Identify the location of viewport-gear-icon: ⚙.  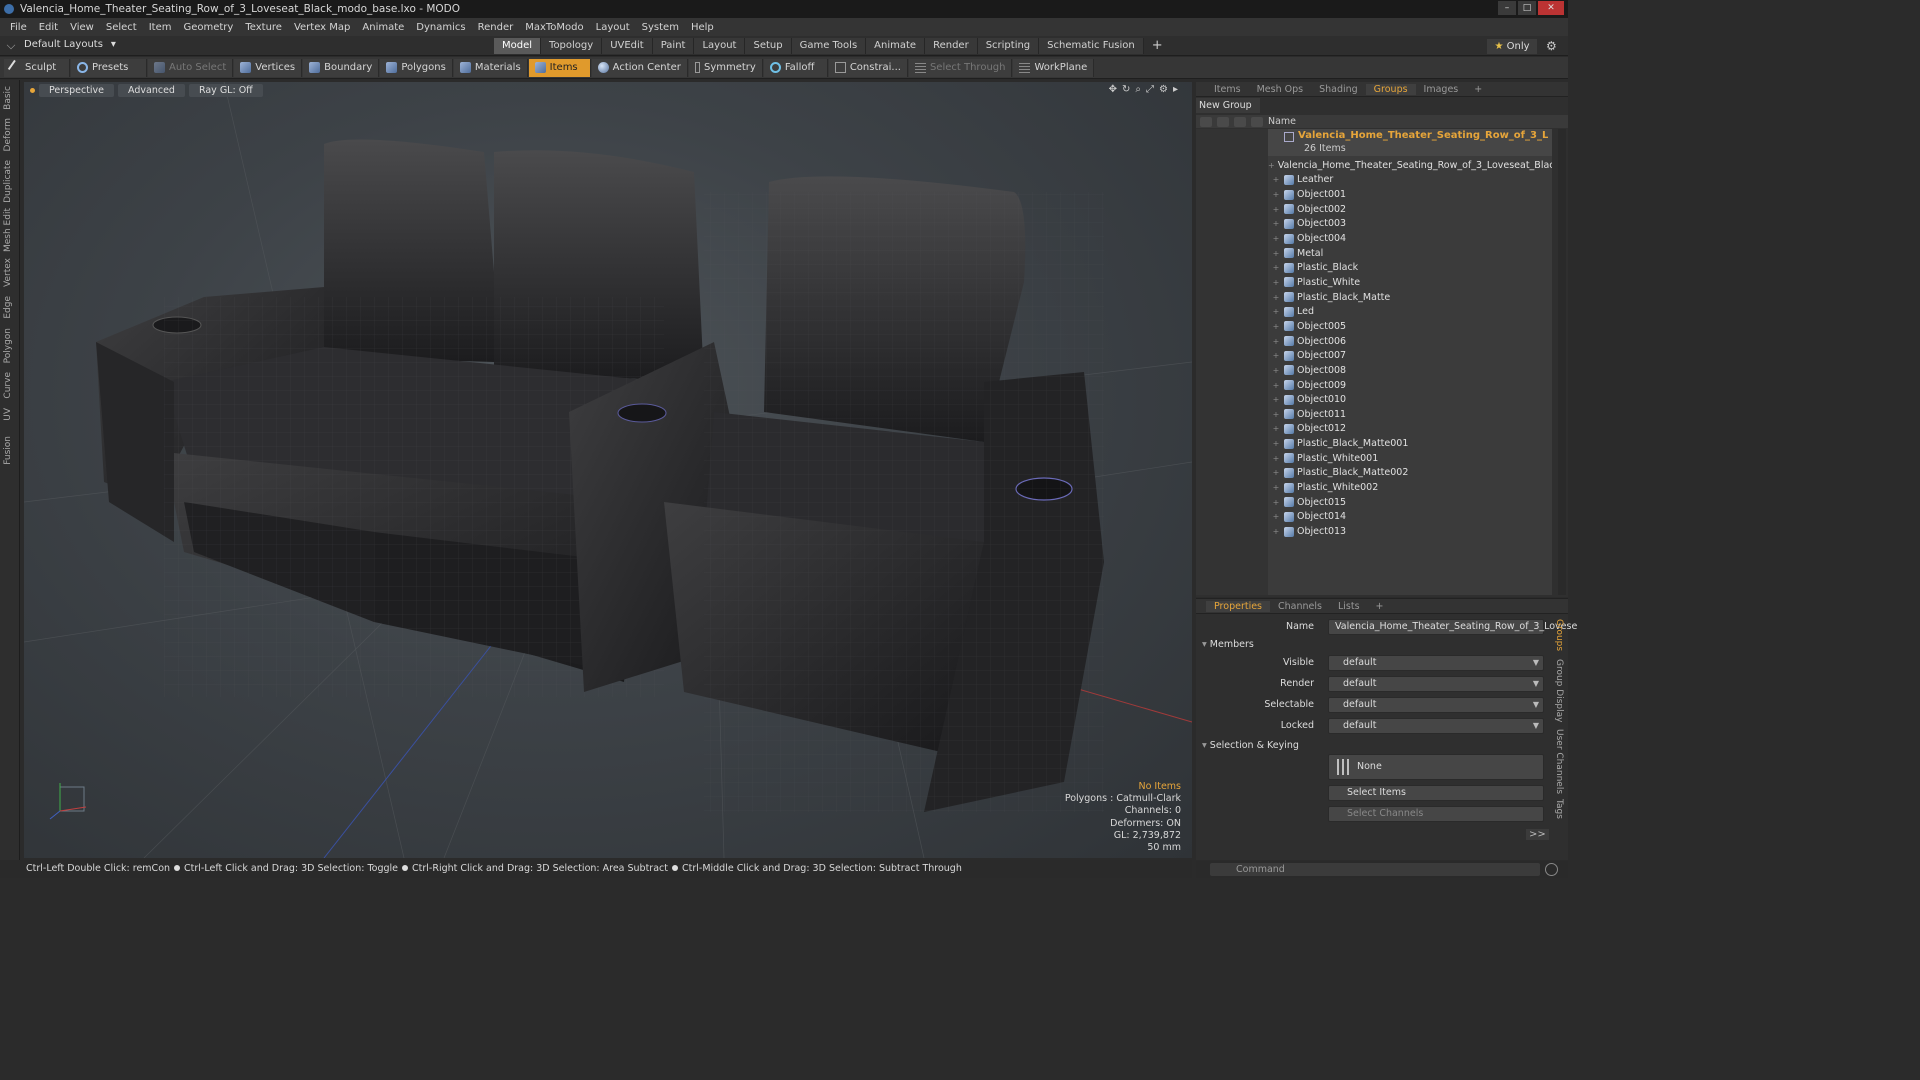
(1163, 89).